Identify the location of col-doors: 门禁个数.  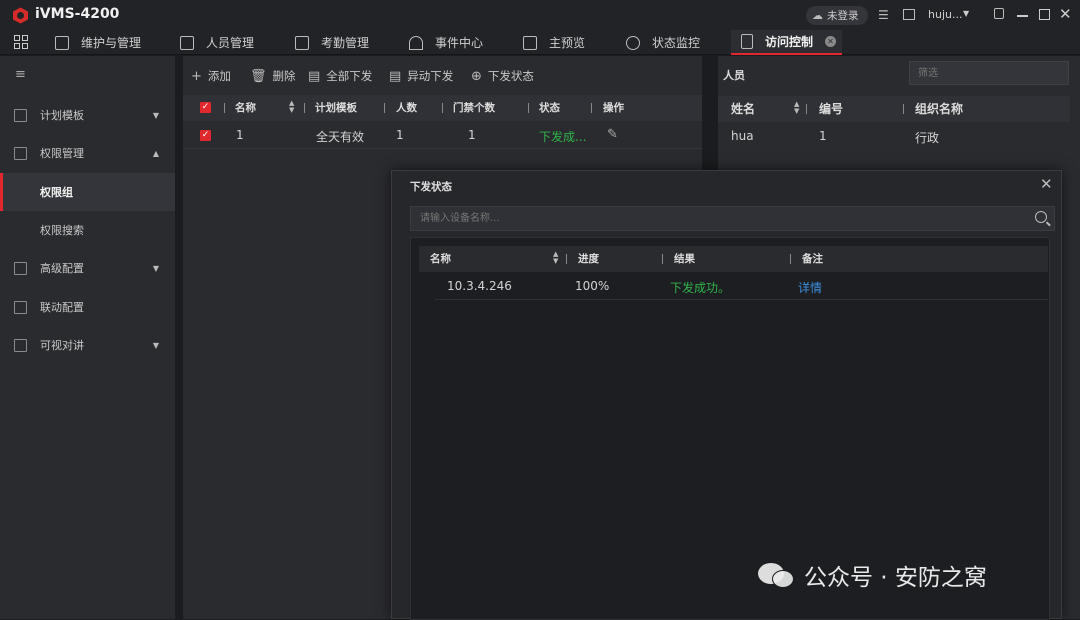
(474, 108).